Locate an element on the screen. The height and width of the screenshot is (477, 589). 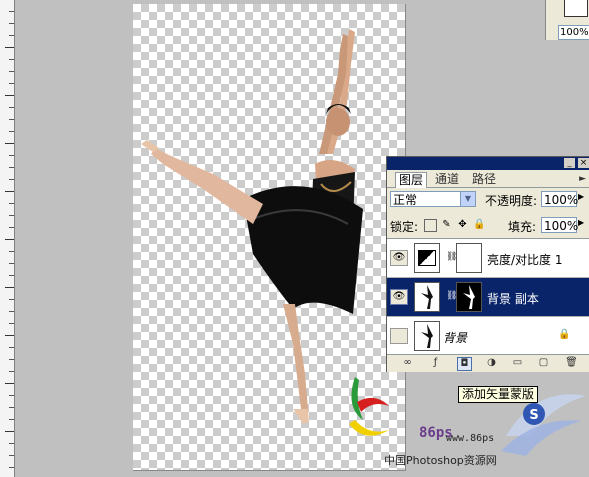
tab-paths: 路径 is located at coordinates (484, 179).